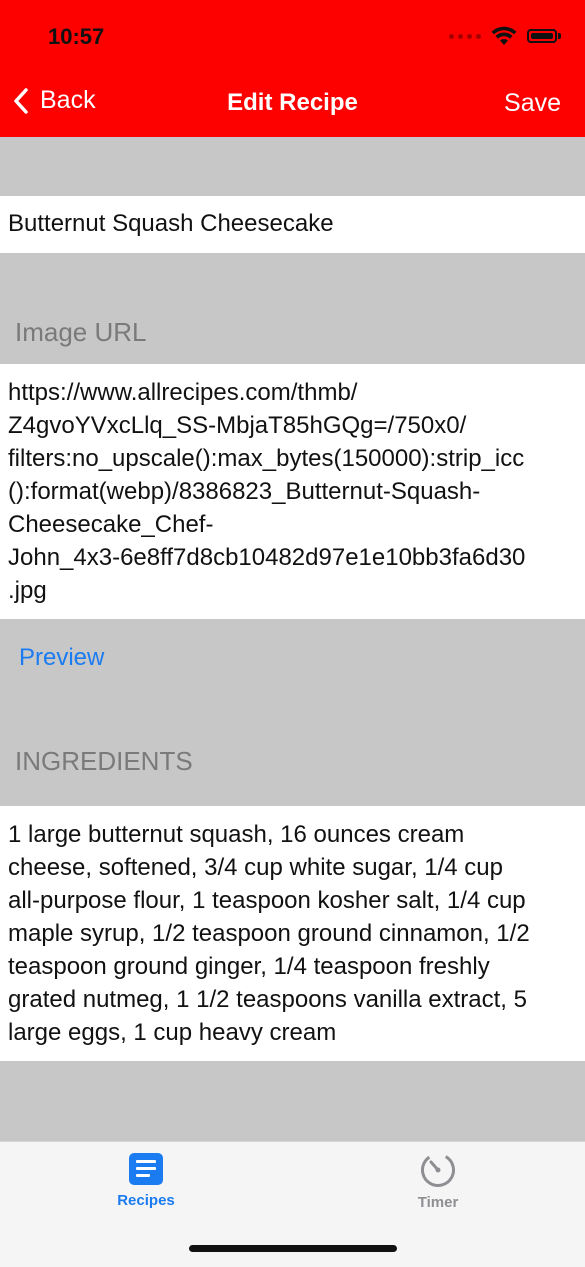 This screenshot has width=585, height=1267. Describe the element at coordinates (171, 223) in the screenshot. I see `recipe-name-text: Butternut Squash Cheesecake` at that location.